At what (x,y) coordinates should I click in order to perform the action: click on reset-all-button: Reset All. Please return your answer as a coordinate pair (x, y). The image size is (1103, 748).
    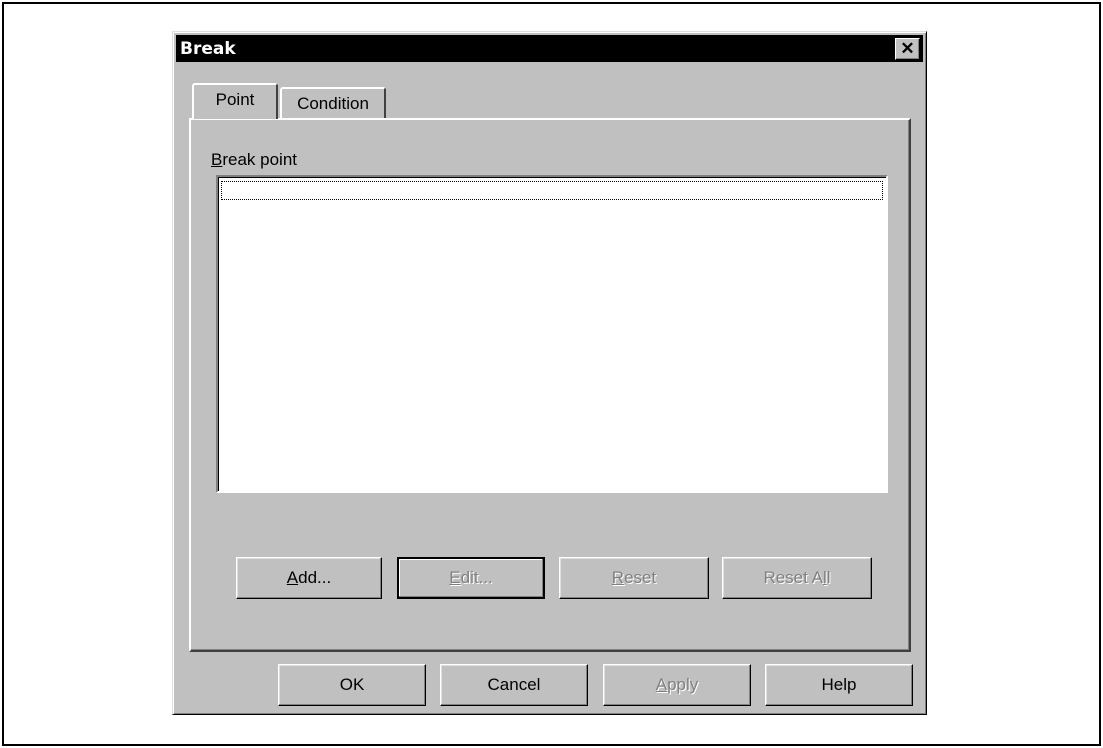
    Looking at the image, I should click on (797, 578).